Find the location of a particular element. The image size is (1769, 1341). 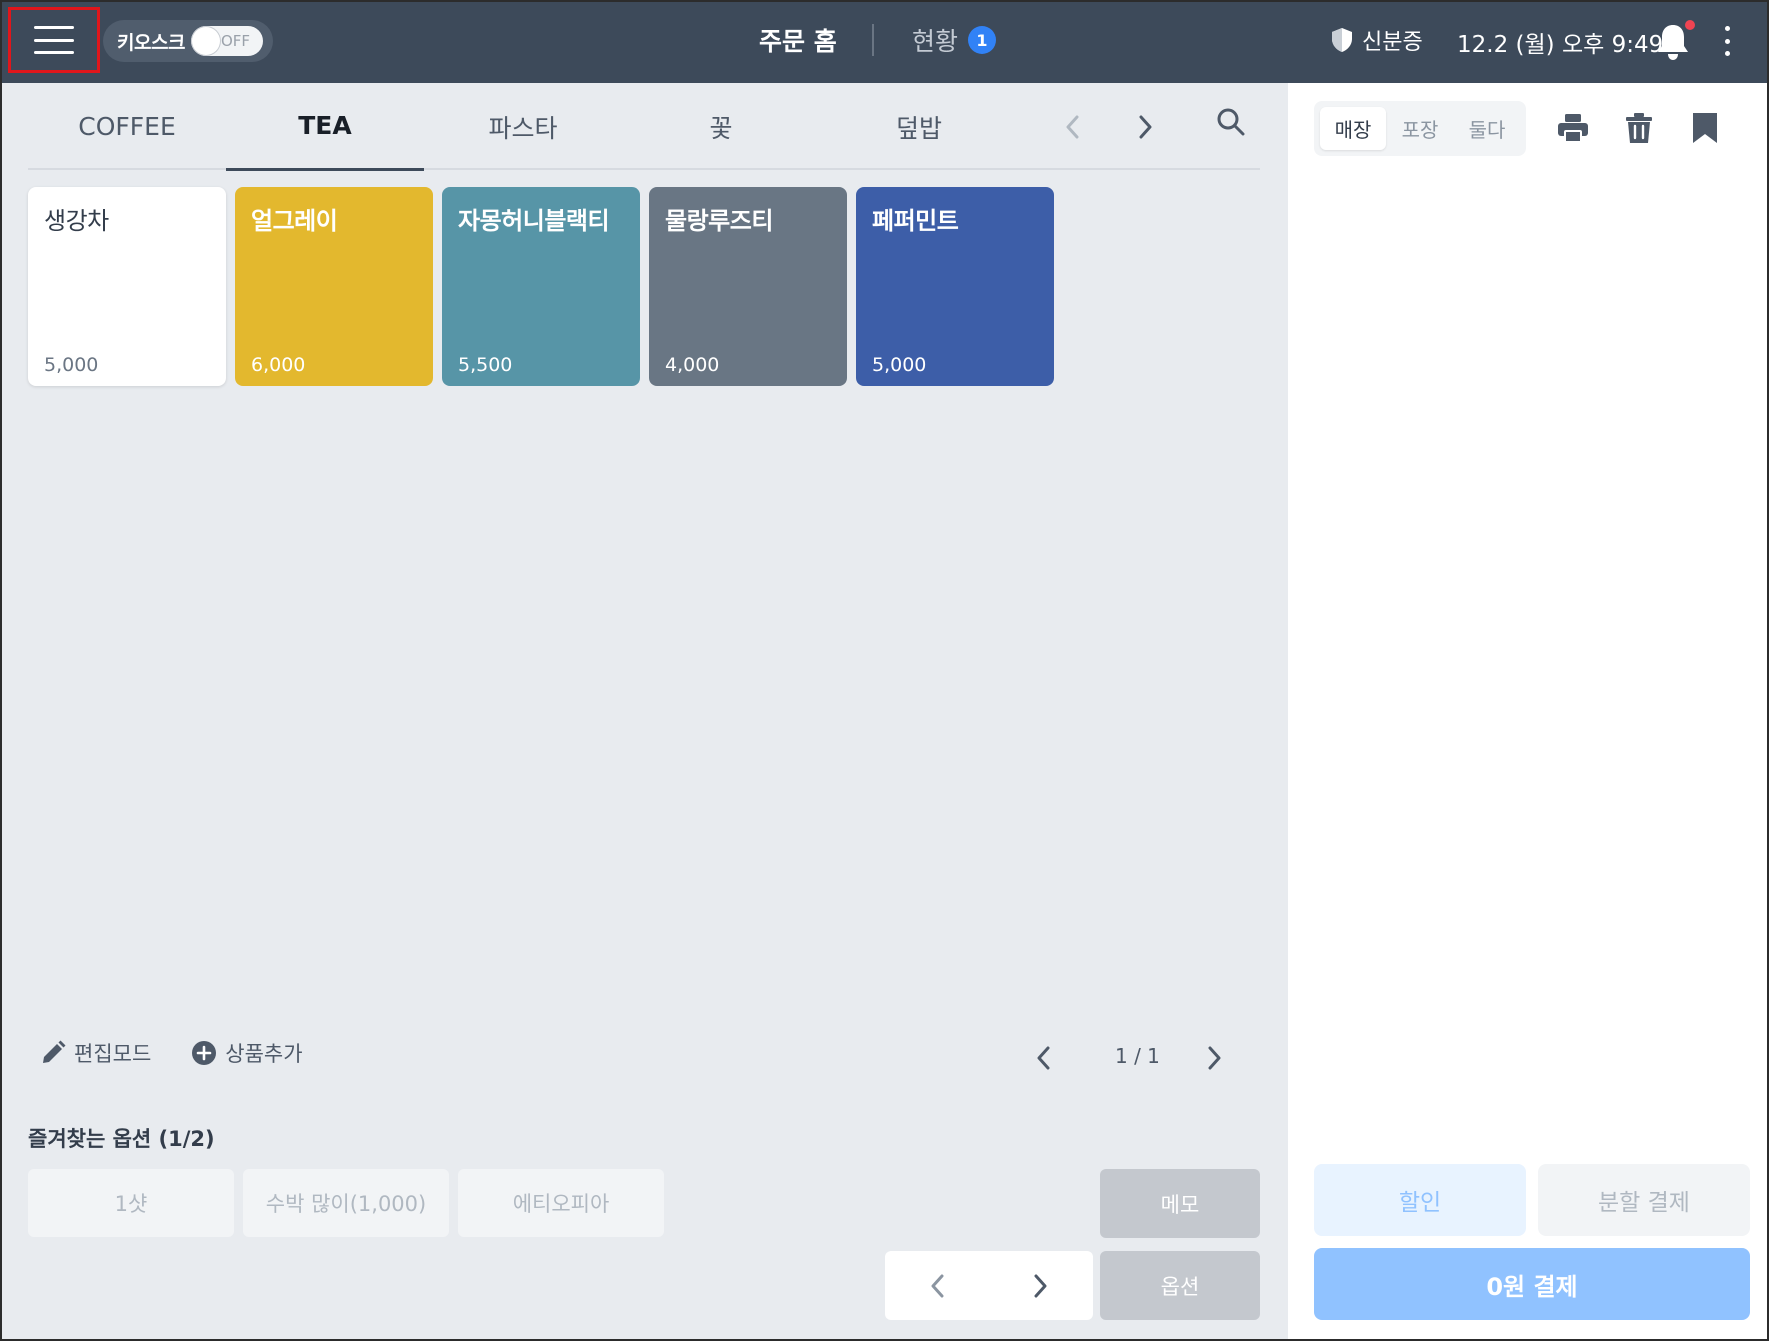

tab-flower: 꽃 is located at coordinates (721, 126).